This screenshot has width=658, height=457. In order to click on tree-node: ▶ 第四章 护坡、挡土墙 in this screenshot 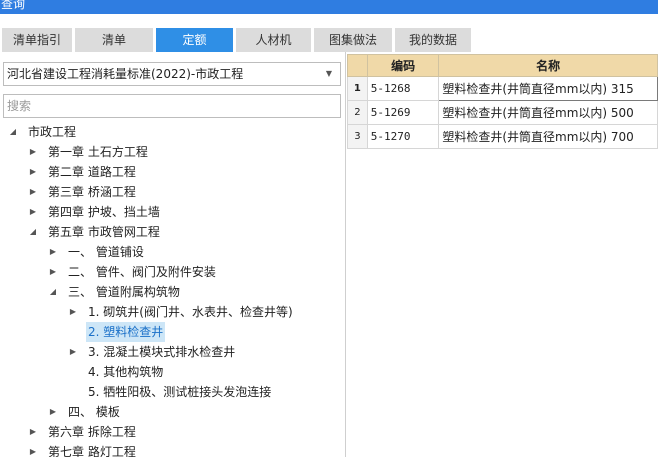, I will do `click(173, 212)`.